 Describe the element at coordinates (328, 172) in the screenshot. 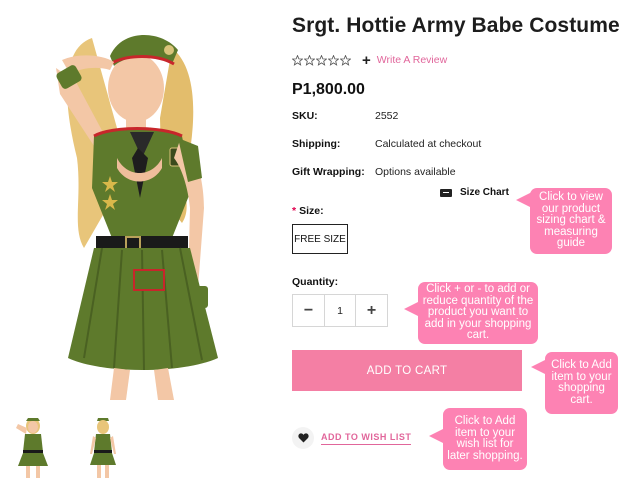

I see `gift-wrapping-label: Gift Wrapping:` at that location.